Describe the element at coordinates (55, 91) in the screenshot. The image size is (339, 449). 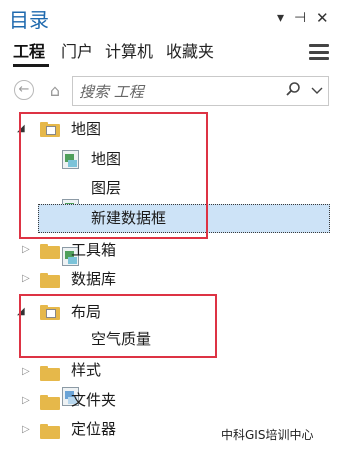
I see `home-icon: ⌂` at that location.